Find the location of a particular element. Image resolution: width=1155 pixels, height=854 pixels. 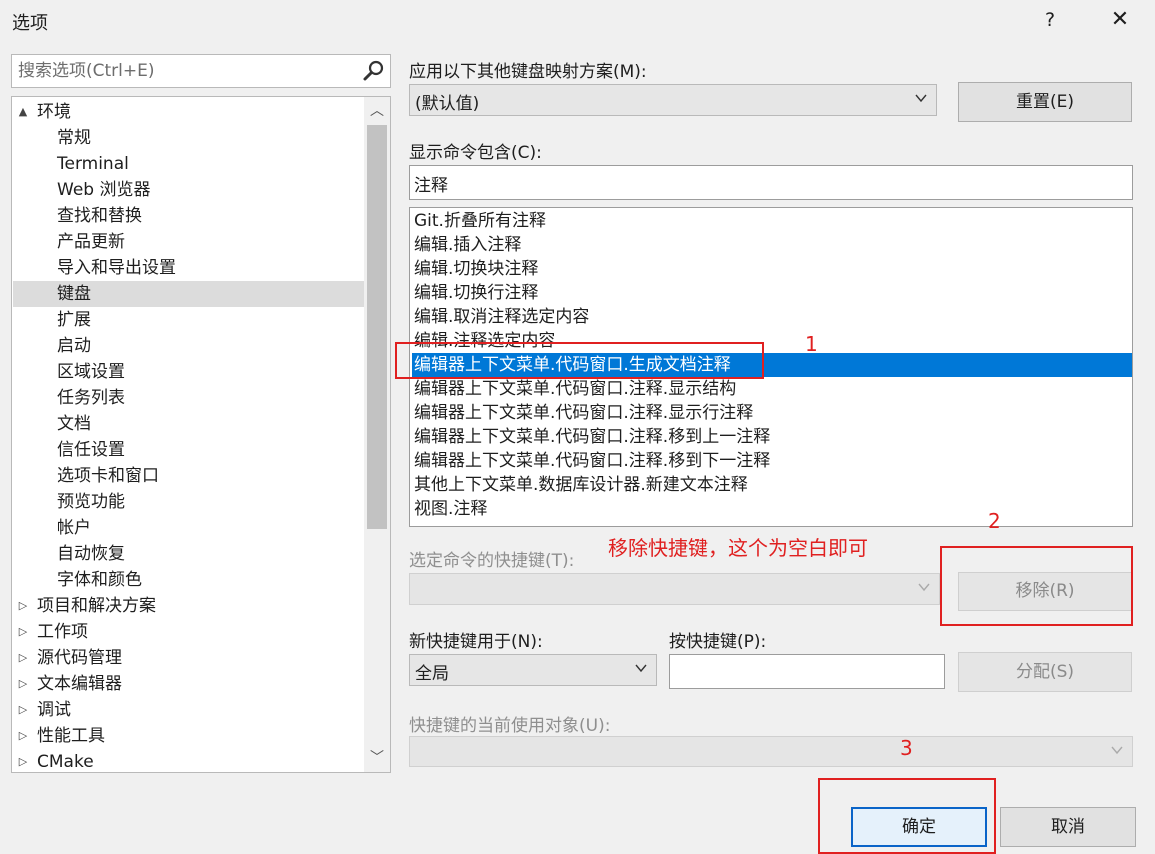

tree-item: 文档 is located at coordinates (188, 424).